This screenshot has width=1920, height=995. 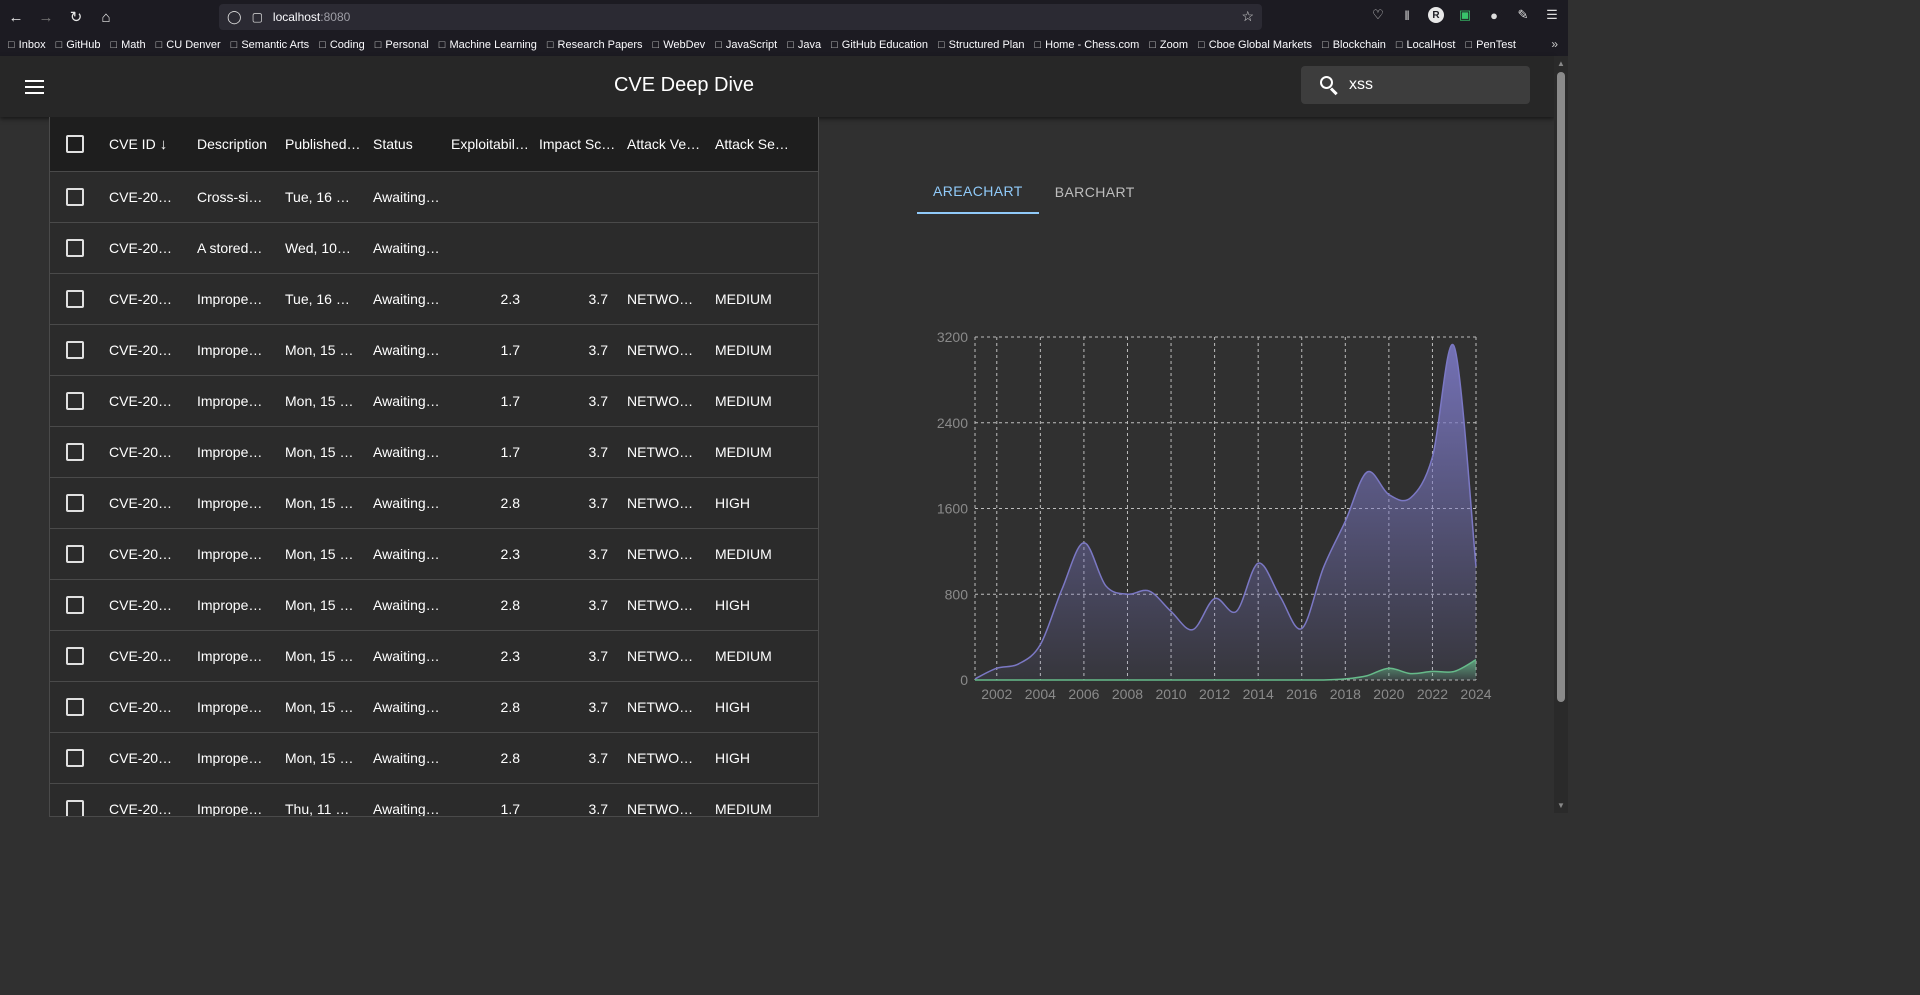 What do you see at coordinates (679, 45) in the screenshot?
I see `bookmark-item: □ WebDev` at bounding box center [679, 45].